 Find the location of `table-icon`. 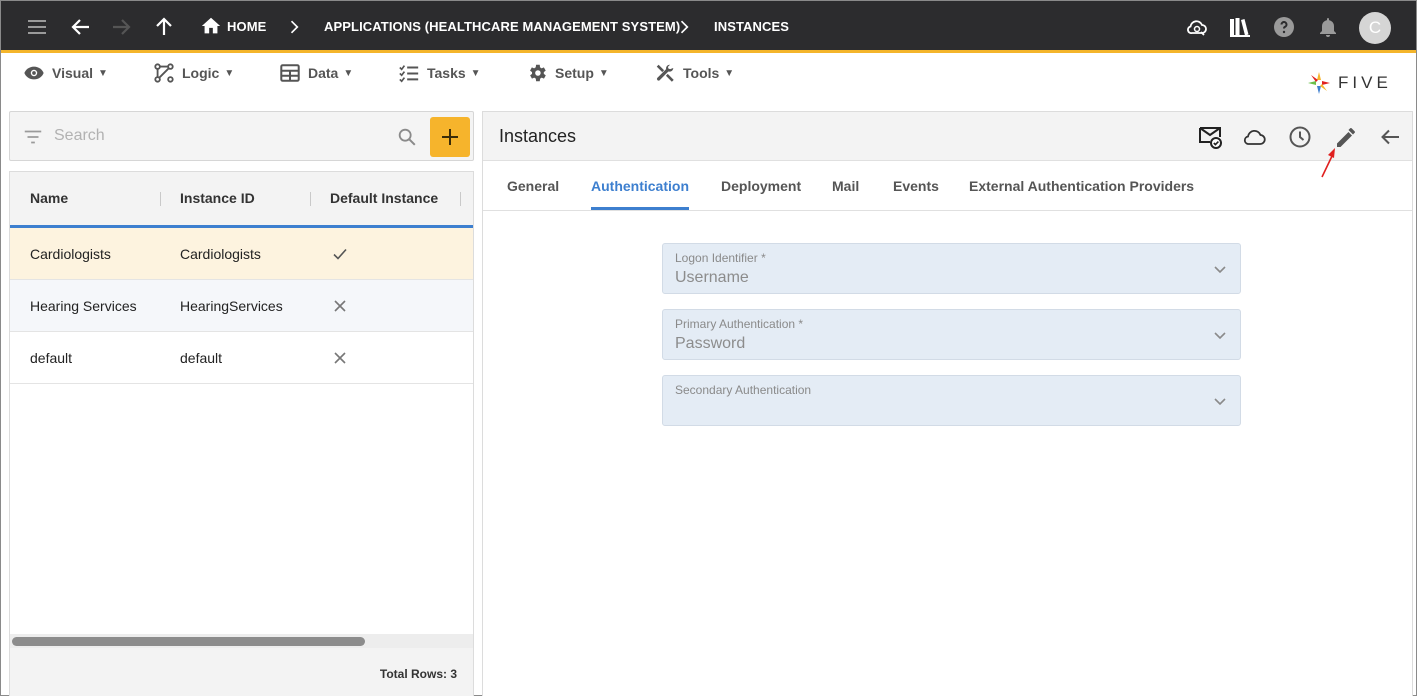

table-icon is located at coordinates (290, 73).